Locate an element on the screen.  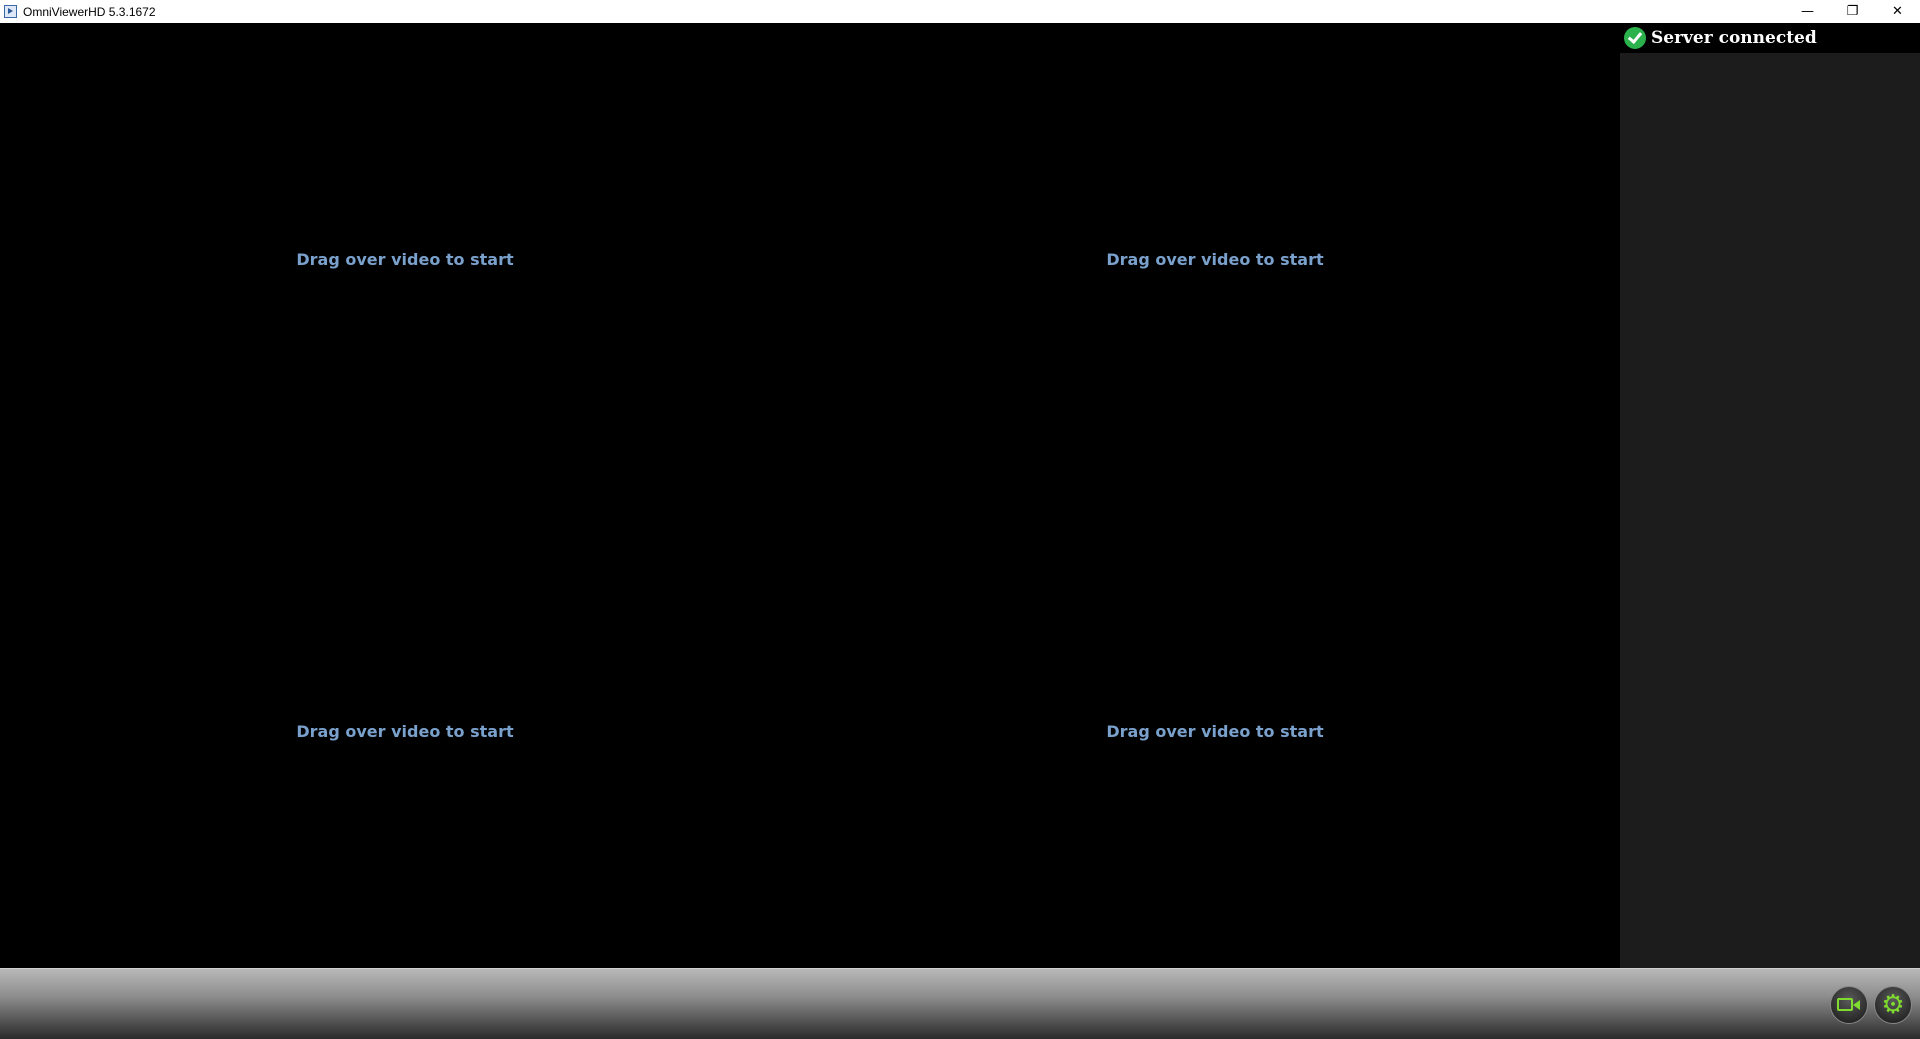
minimize-button: — is located at coordinates (1807, 11).